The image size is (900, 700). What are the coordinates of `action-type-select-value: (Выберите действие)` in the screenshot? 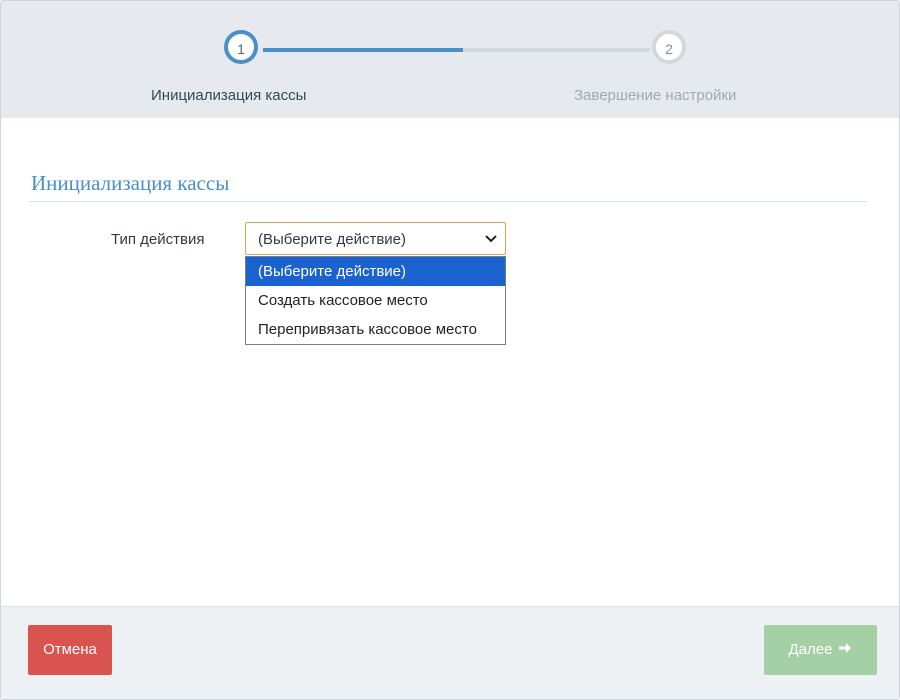 It's located at (332, 239).